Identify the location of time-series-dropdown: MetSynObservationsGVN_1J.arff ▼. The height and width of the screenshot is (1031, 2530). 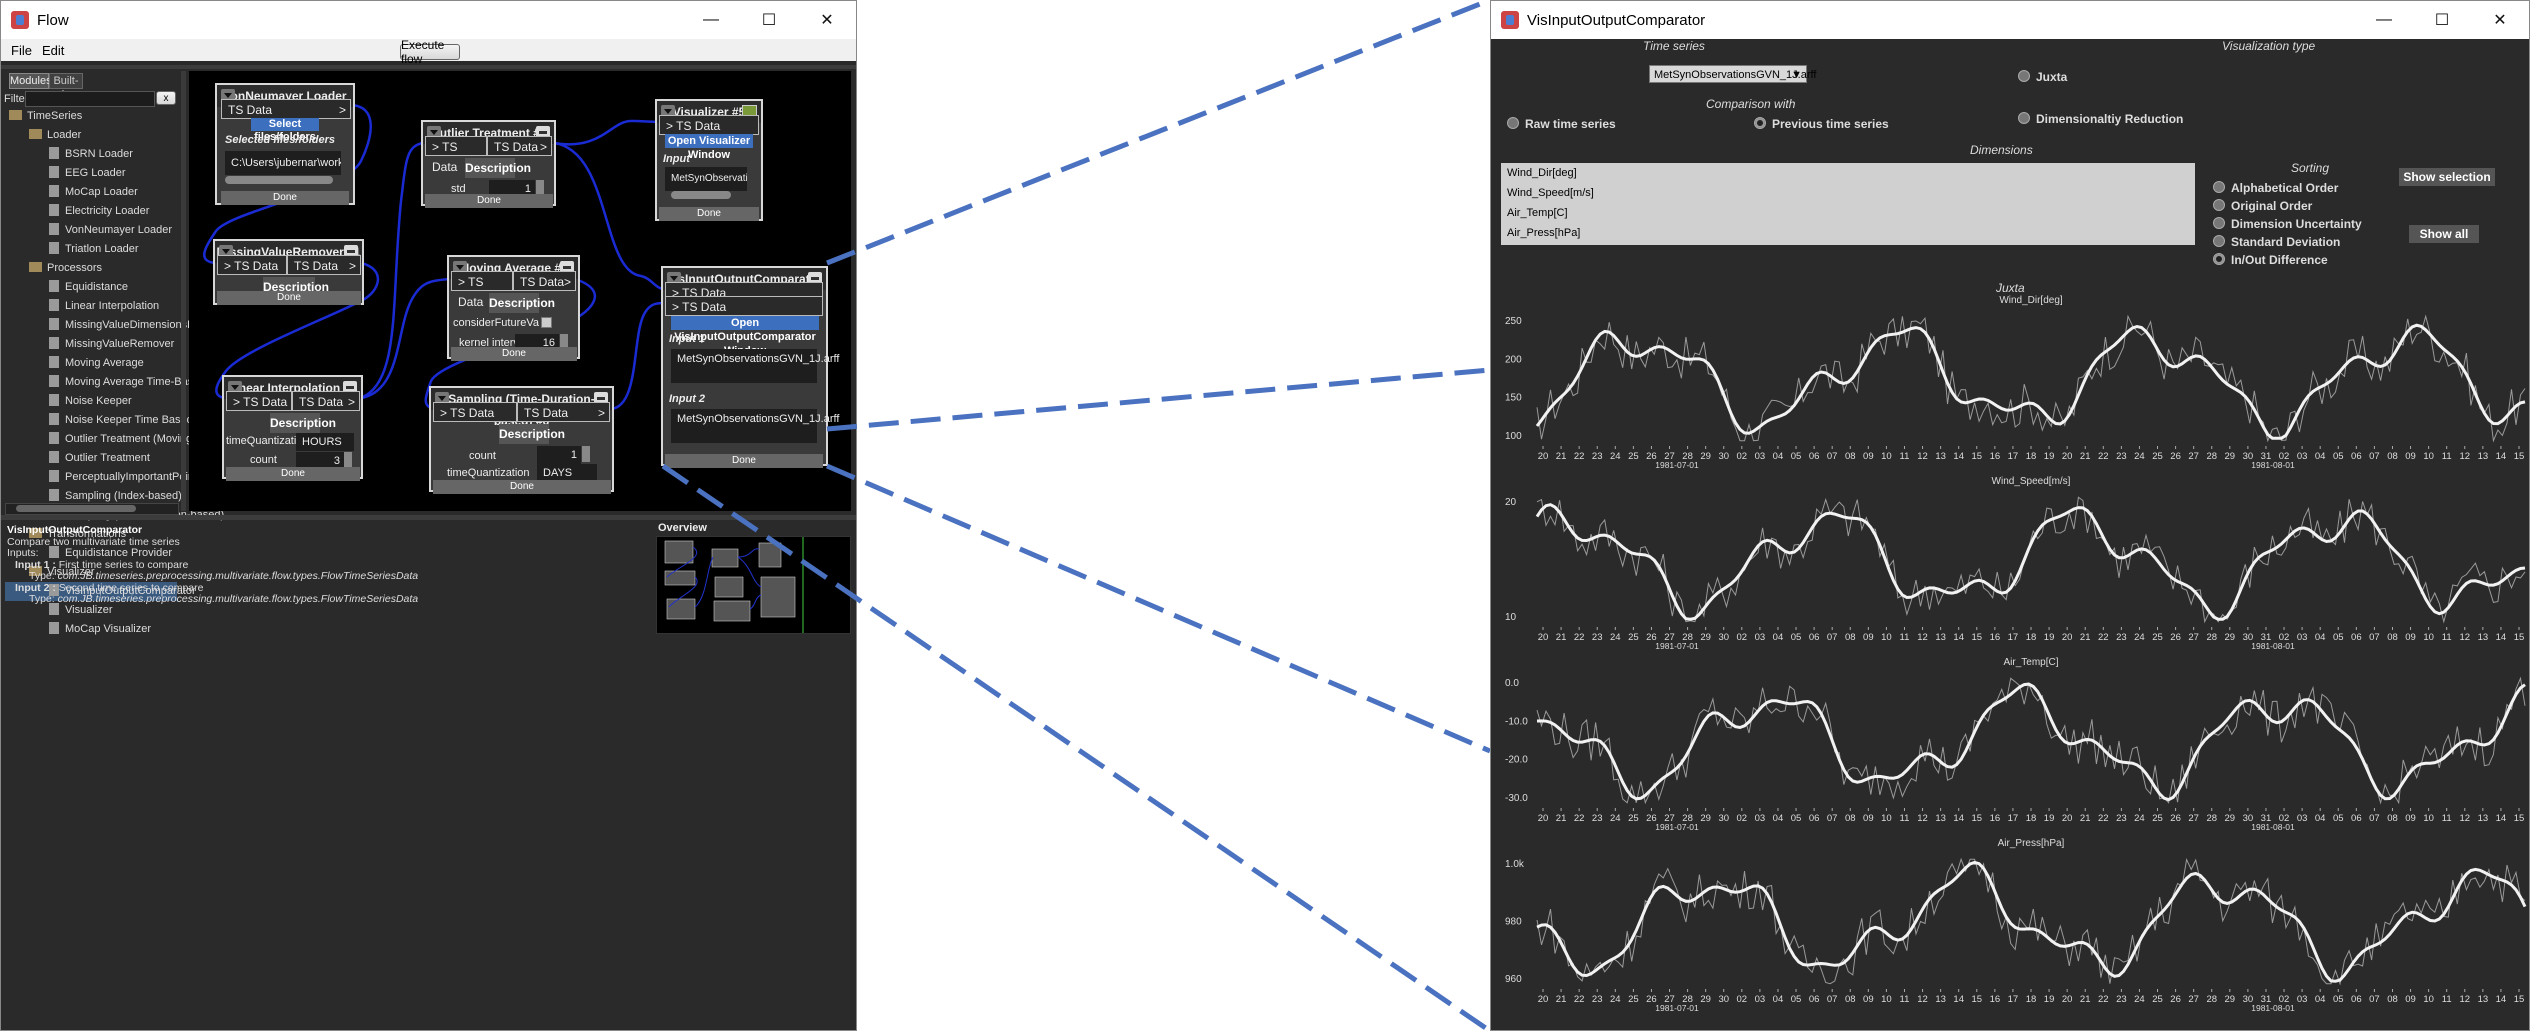
(1732, 74).